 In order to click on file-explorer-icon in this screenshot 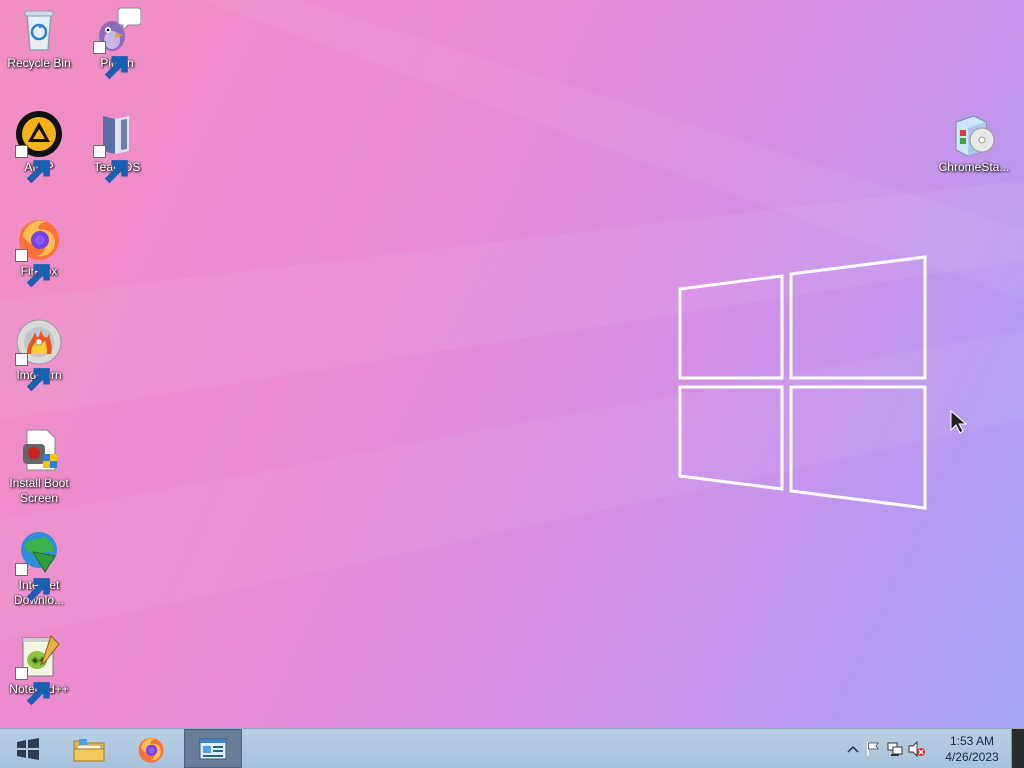, I will do `click(89, 749)`.